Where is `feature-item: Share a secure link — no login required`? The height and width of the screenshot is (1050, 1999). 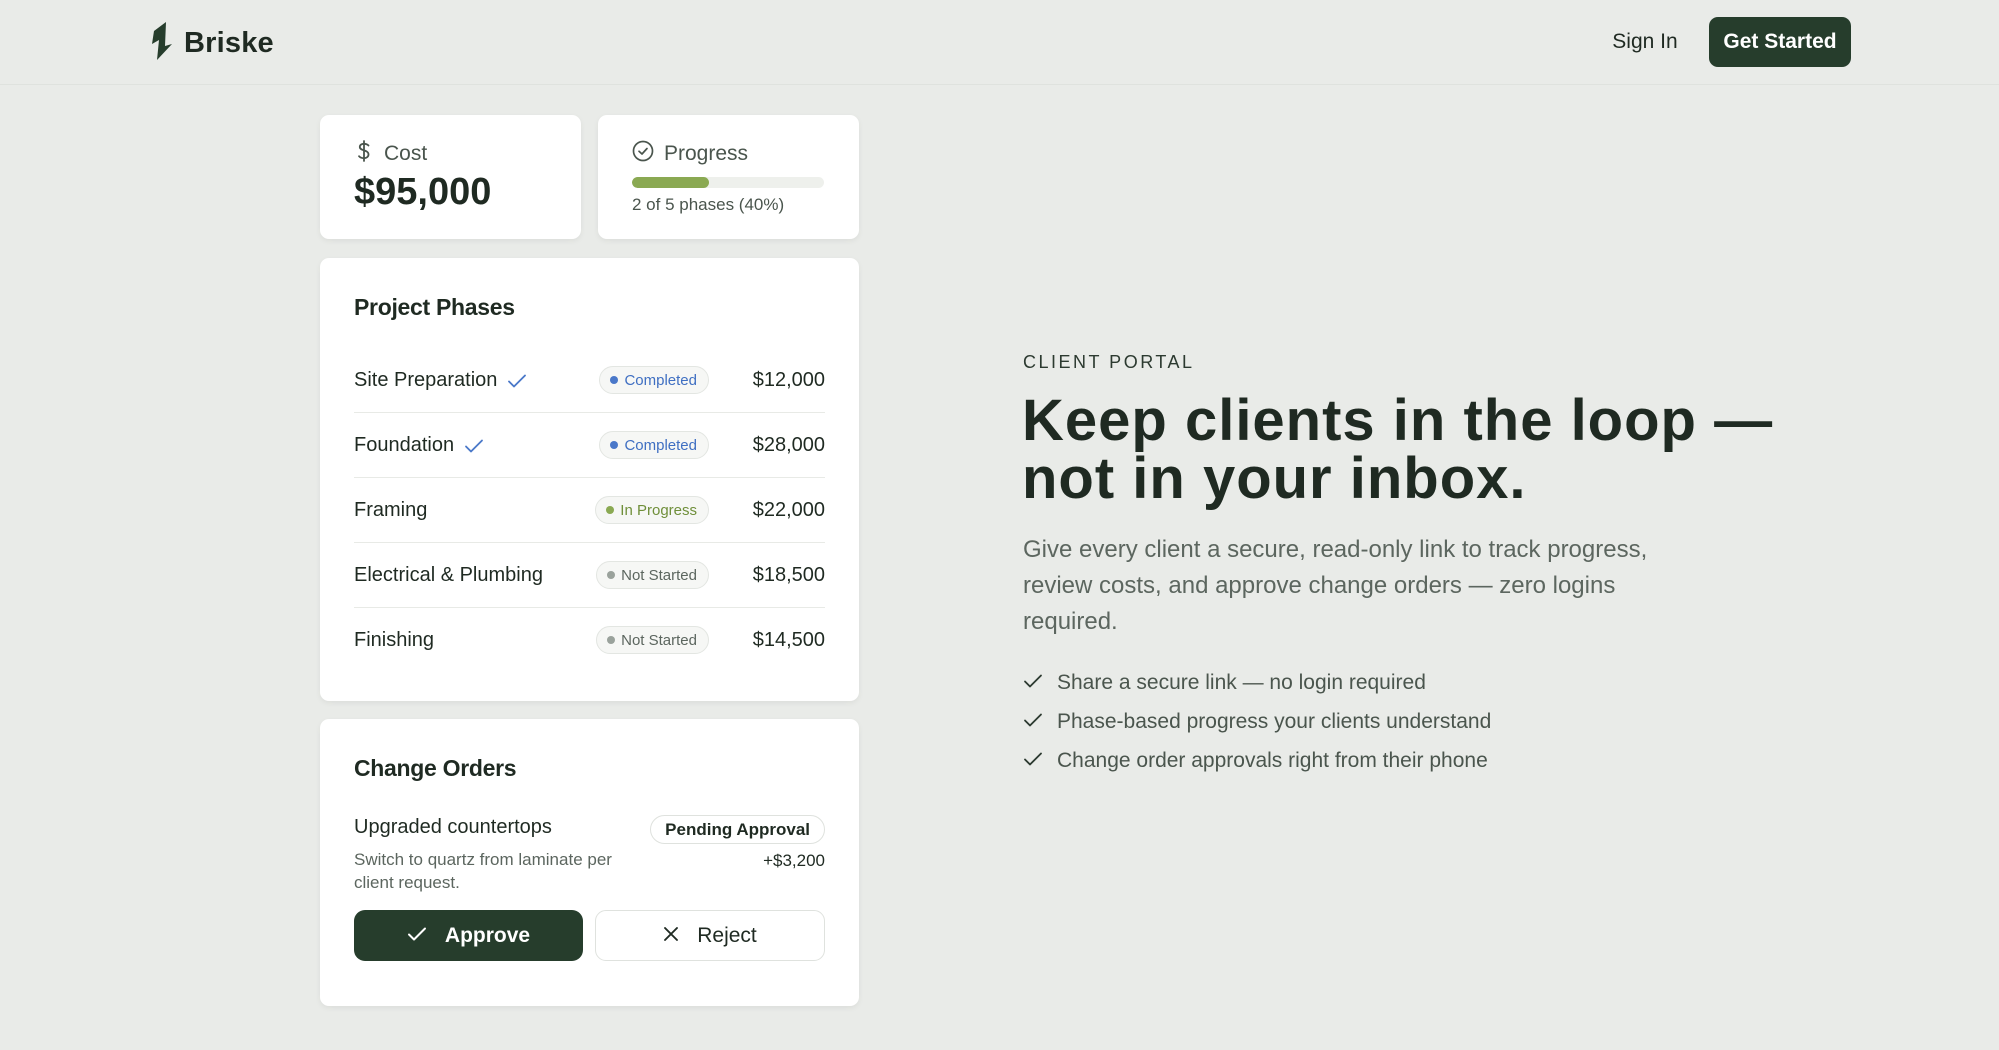
feature-item: Share a secure link — no login required is located at coordinates (1257, 682).